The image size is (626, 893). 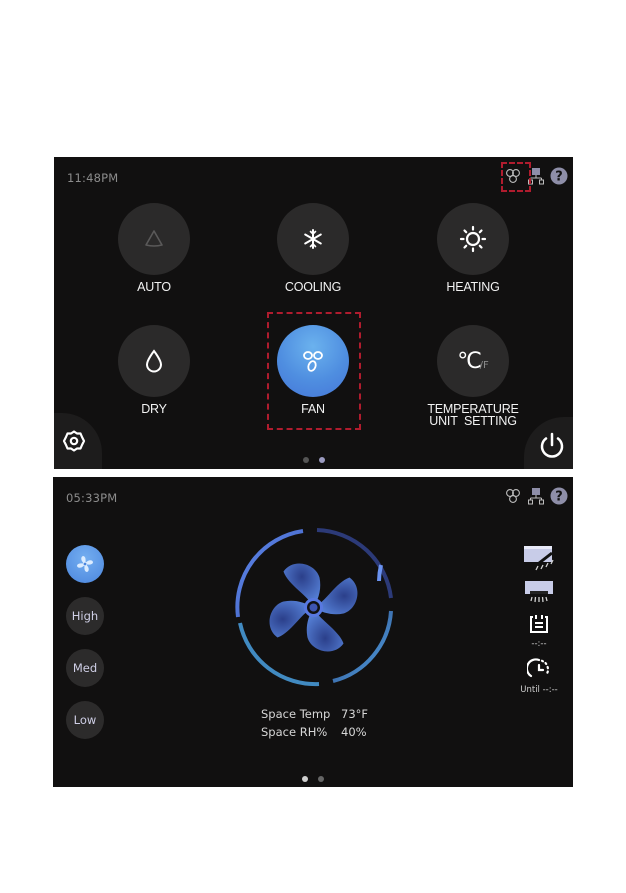 I want to click on schedule-time: --:--, so click(x=539, y=644).